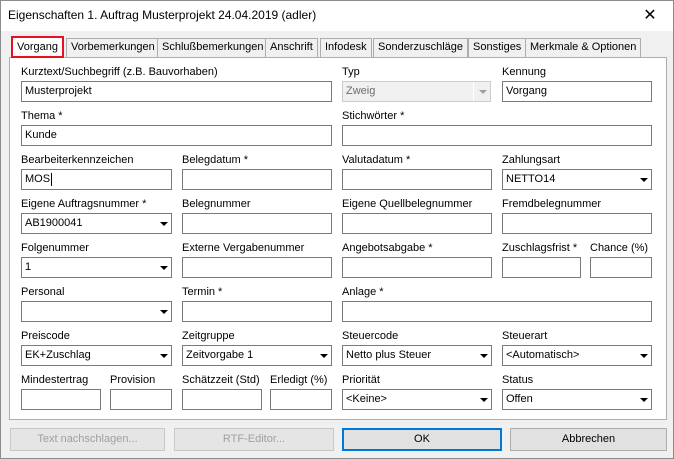 The height and width of the screenshot is (459, 674). Describe the element at coordinates (243, 248) in the screenshot. I see `vergabenummer-label: Externe Vergabenummer` at that location.